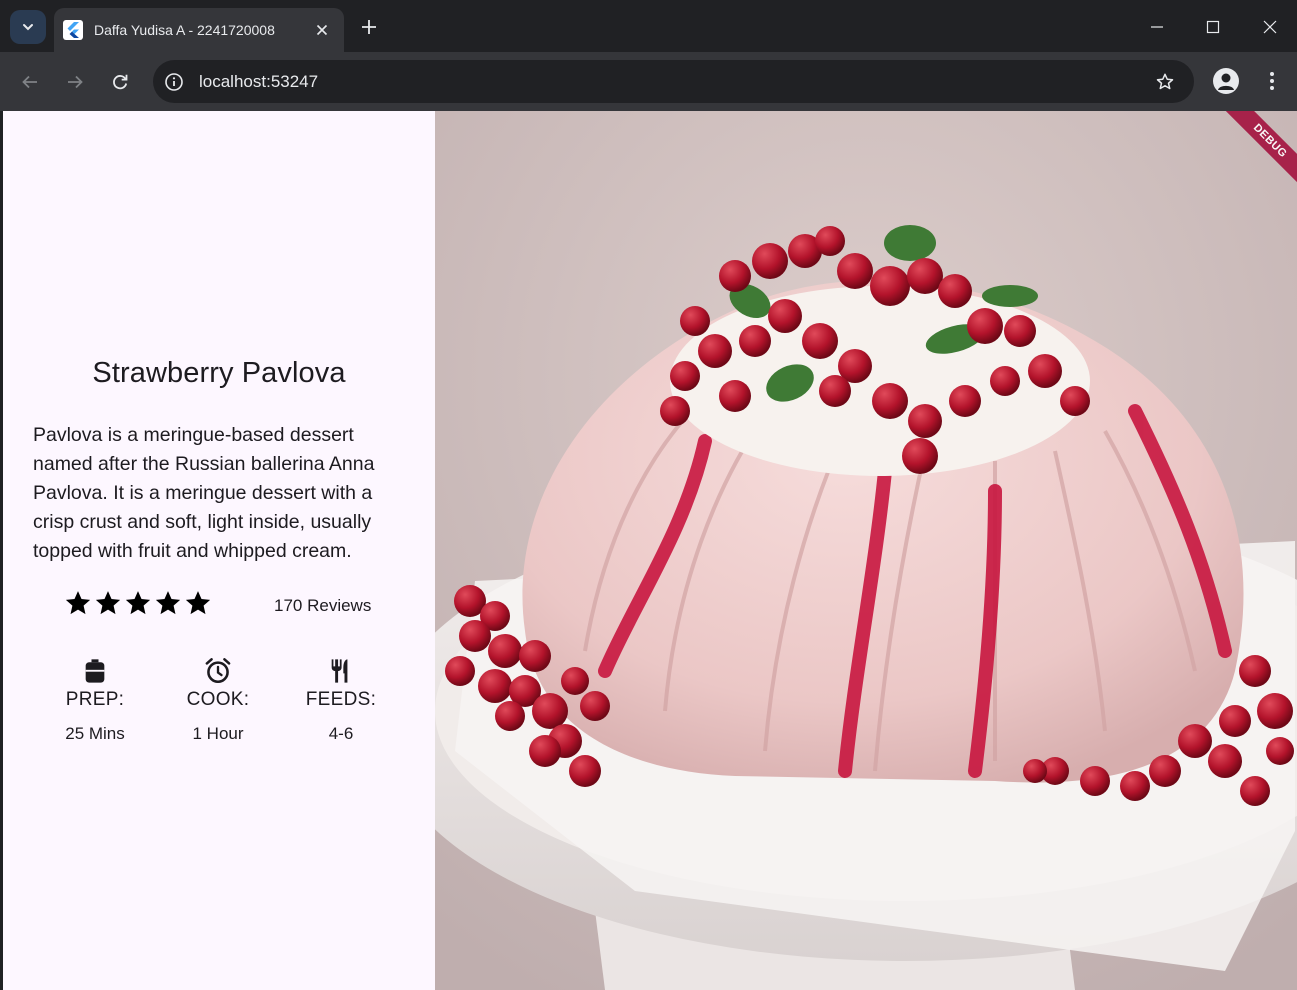 The width and height of the screenshot is (1297, 990). What do you see at coordinates (1165, 82) in the screenshot?
I see `bookmark-star-icon` at bounding box center [1165, 82].